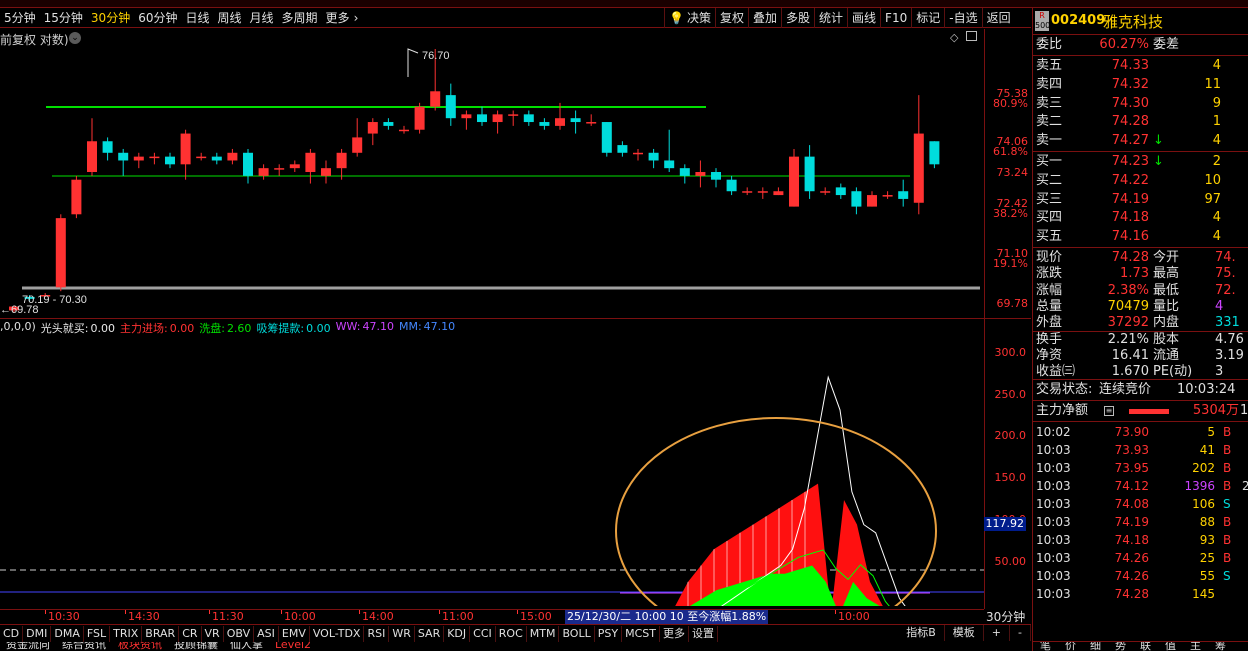  What do you see at coordinates (1128, 306) in the screenshot?
I see `stat-value: 70479` at bounding box center [1128, 306].